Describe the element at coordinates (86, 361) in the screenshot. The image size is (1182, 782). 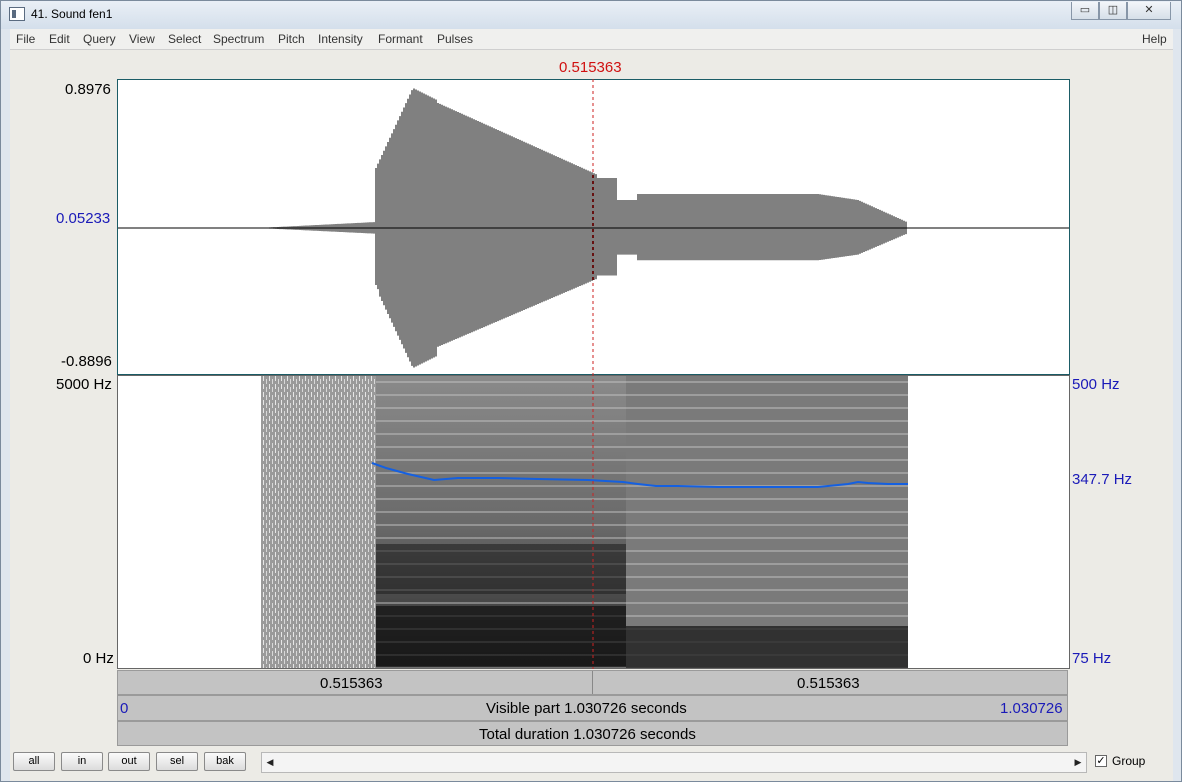
I see `waveform-min-label: -0.8896` at that location.